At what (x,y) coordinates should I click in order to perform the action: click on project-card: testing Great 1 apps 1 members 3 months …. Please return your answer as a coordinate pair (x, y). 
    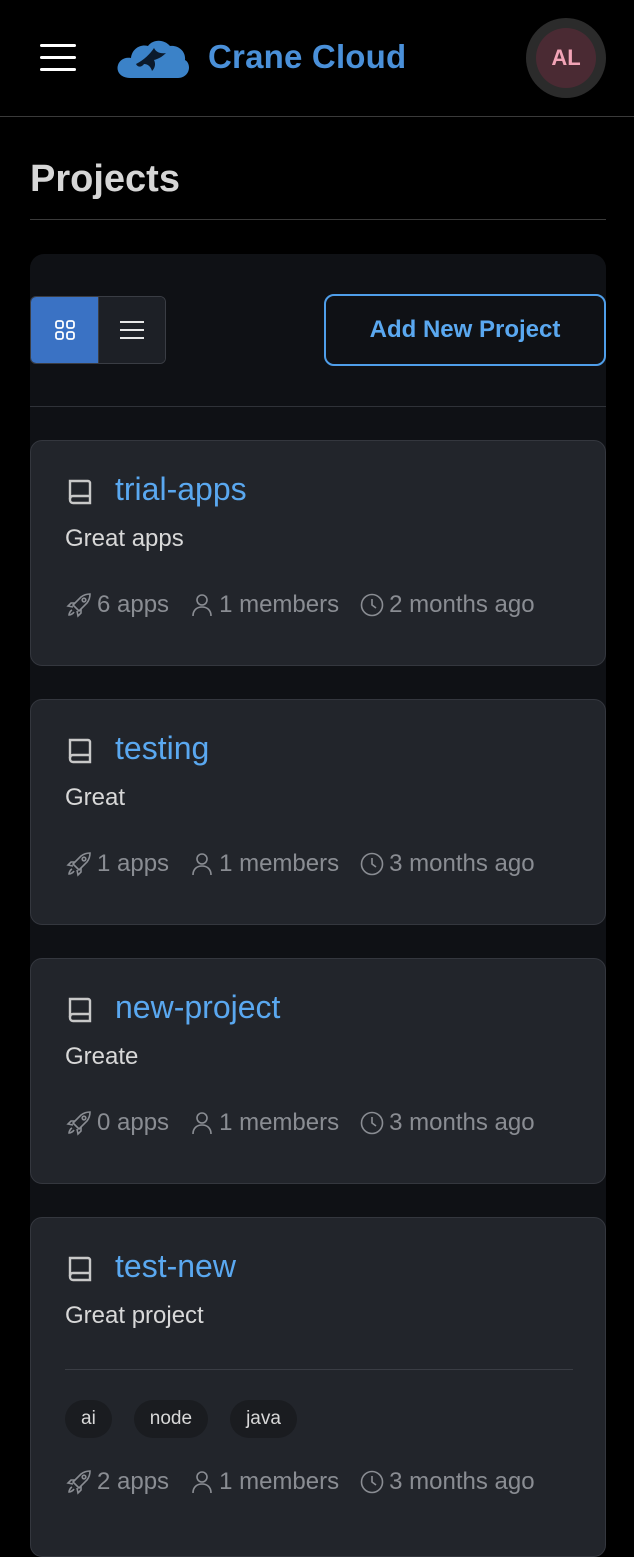
    Looking at the image, I should click on (318, 812).